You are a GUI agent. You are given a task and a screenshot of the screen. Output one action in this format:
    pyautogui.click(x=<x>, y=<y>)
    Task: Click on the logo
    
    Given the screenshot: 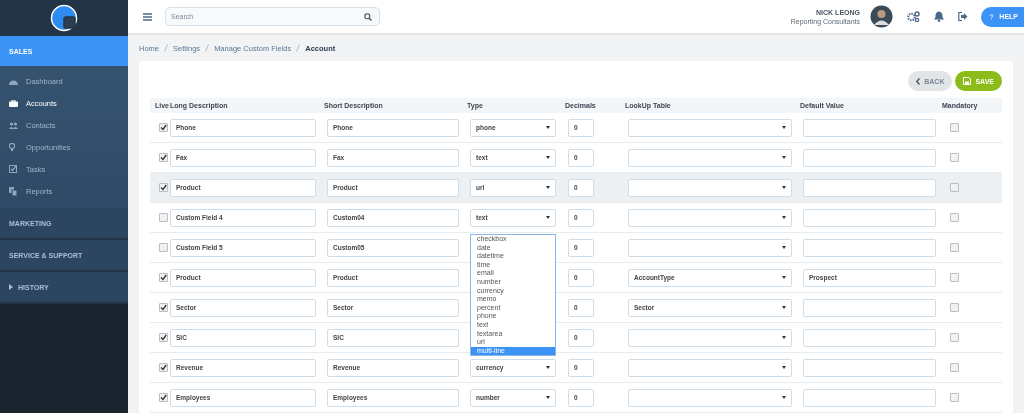 What is the action you would take?
    pyautogui.click(x=64, y=18)
    